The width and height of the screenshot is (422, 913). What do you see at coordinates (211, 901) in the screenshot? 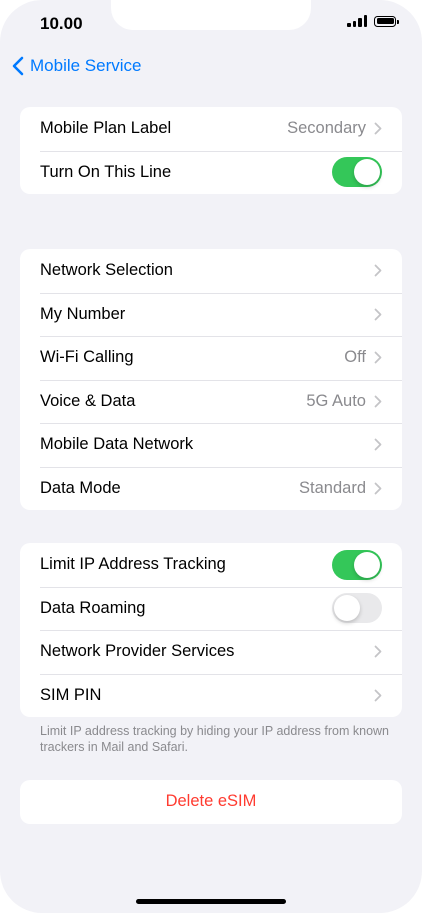
I see `home-indicator` at bounding box center [211, 901].